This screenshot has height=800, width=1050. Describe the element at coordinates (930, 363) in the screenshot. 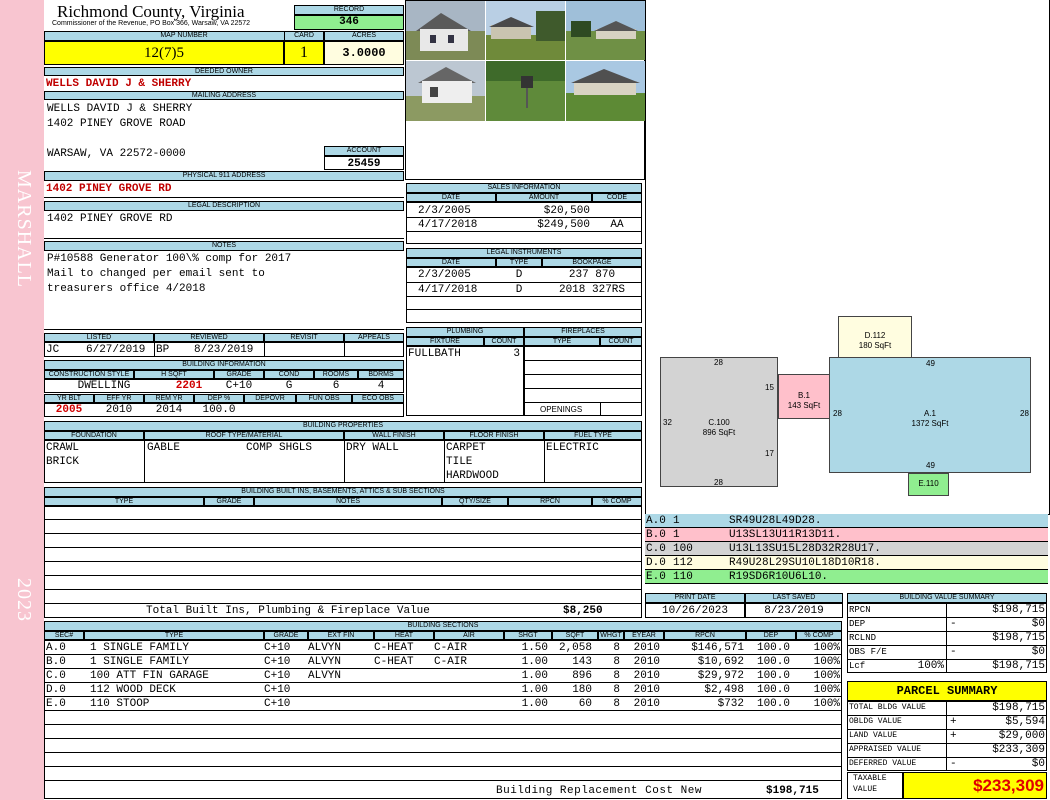

I see `dim-a-top: 49` at that location.